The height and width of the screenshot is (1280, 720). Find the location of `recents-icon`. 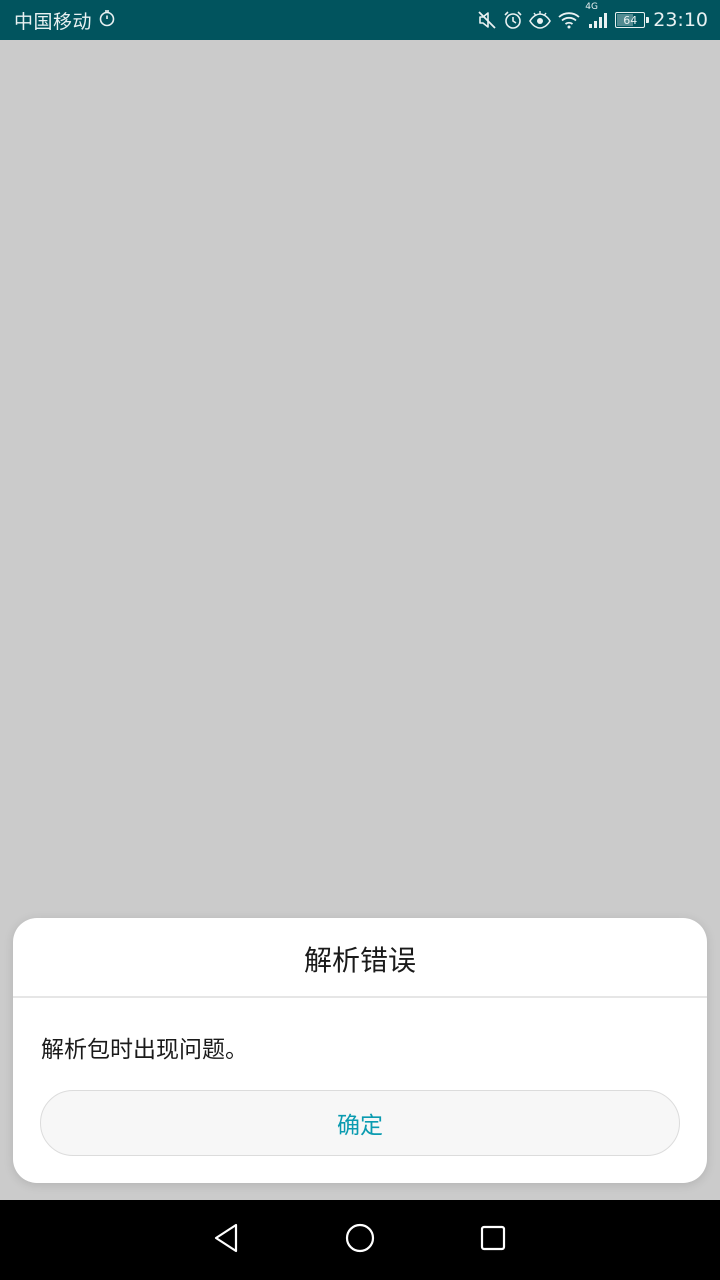

recents-icon is located at coordinates (493, 1240).